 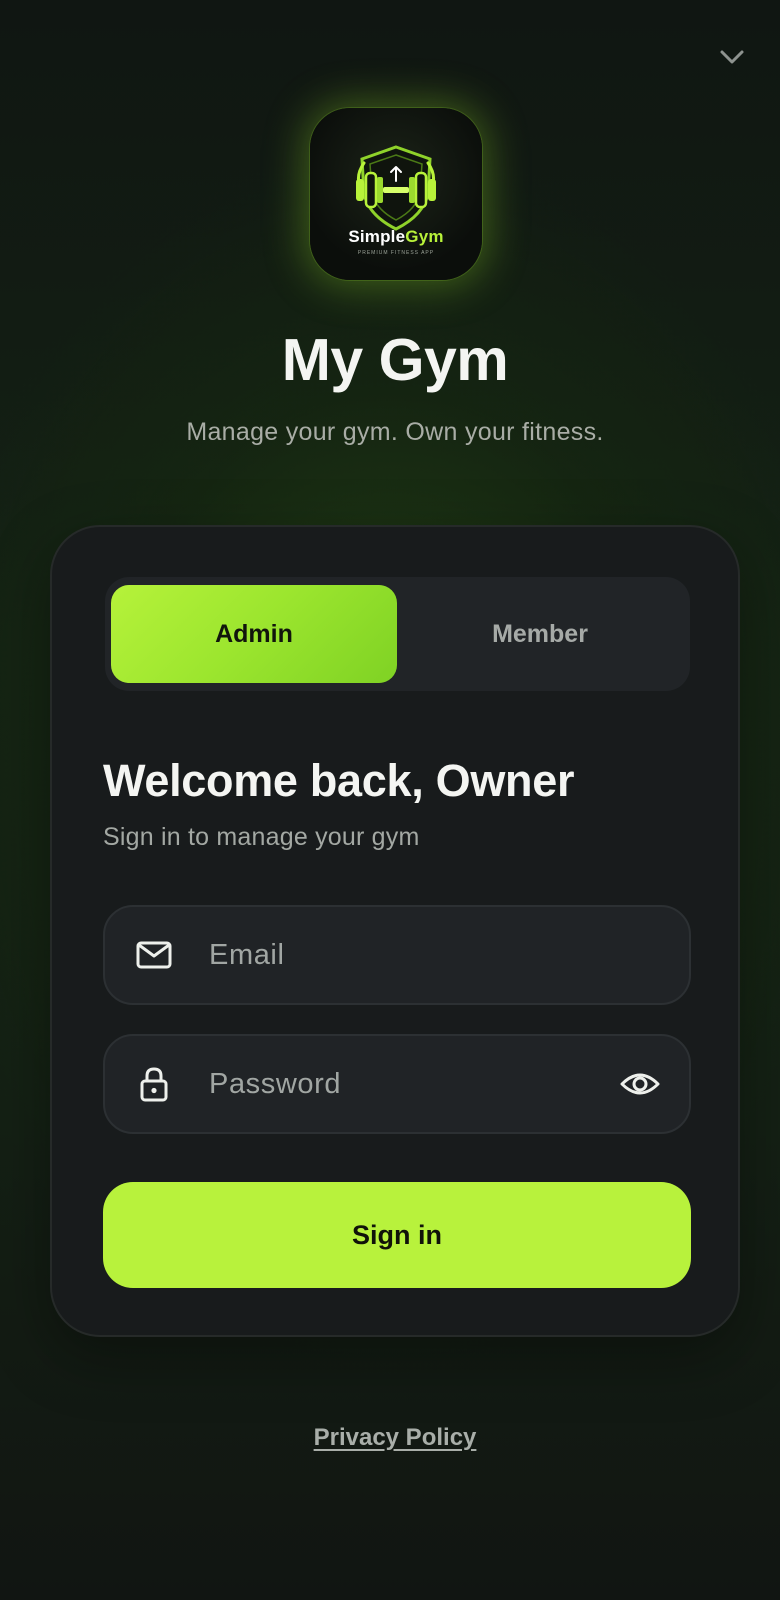 I want to click on password-field, so click(x=397, y=1084).